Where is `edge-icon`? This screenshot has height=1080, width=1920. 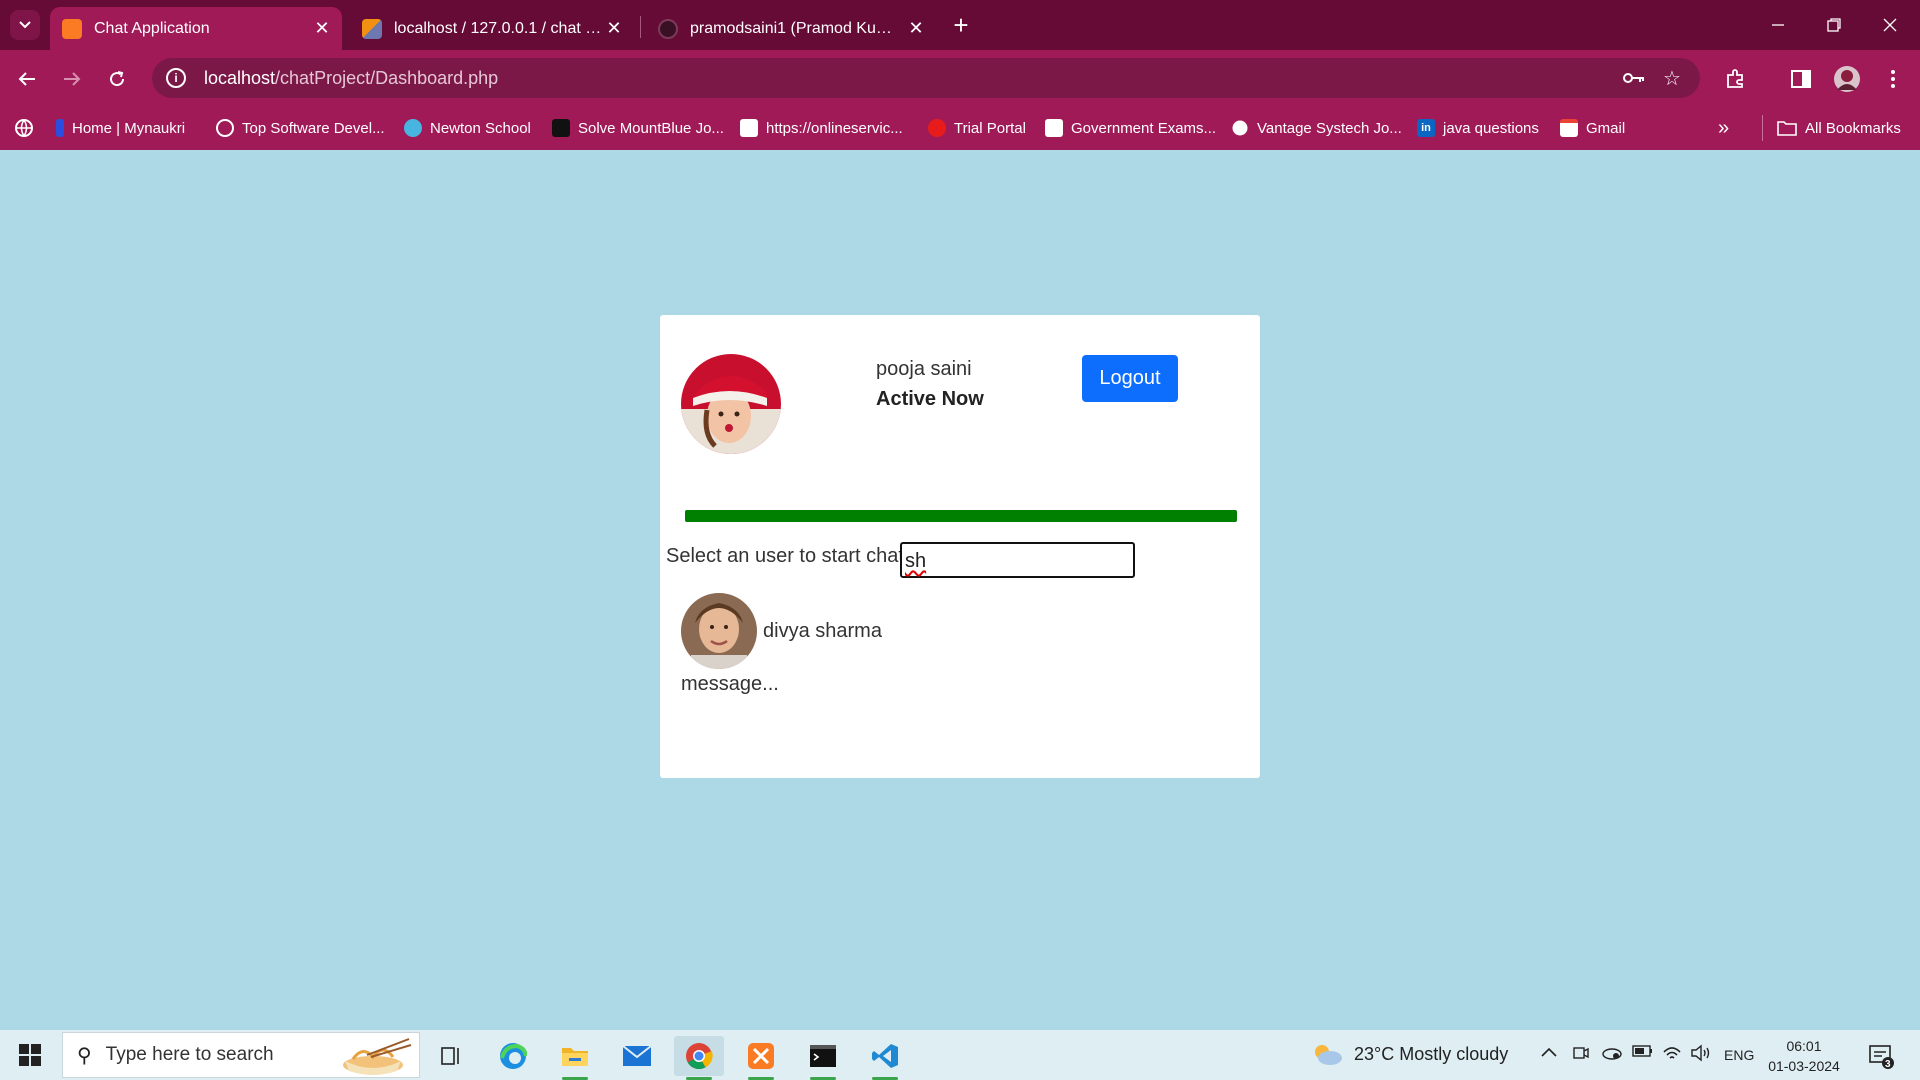 edge-icon is located at coordinates (513, 1056).